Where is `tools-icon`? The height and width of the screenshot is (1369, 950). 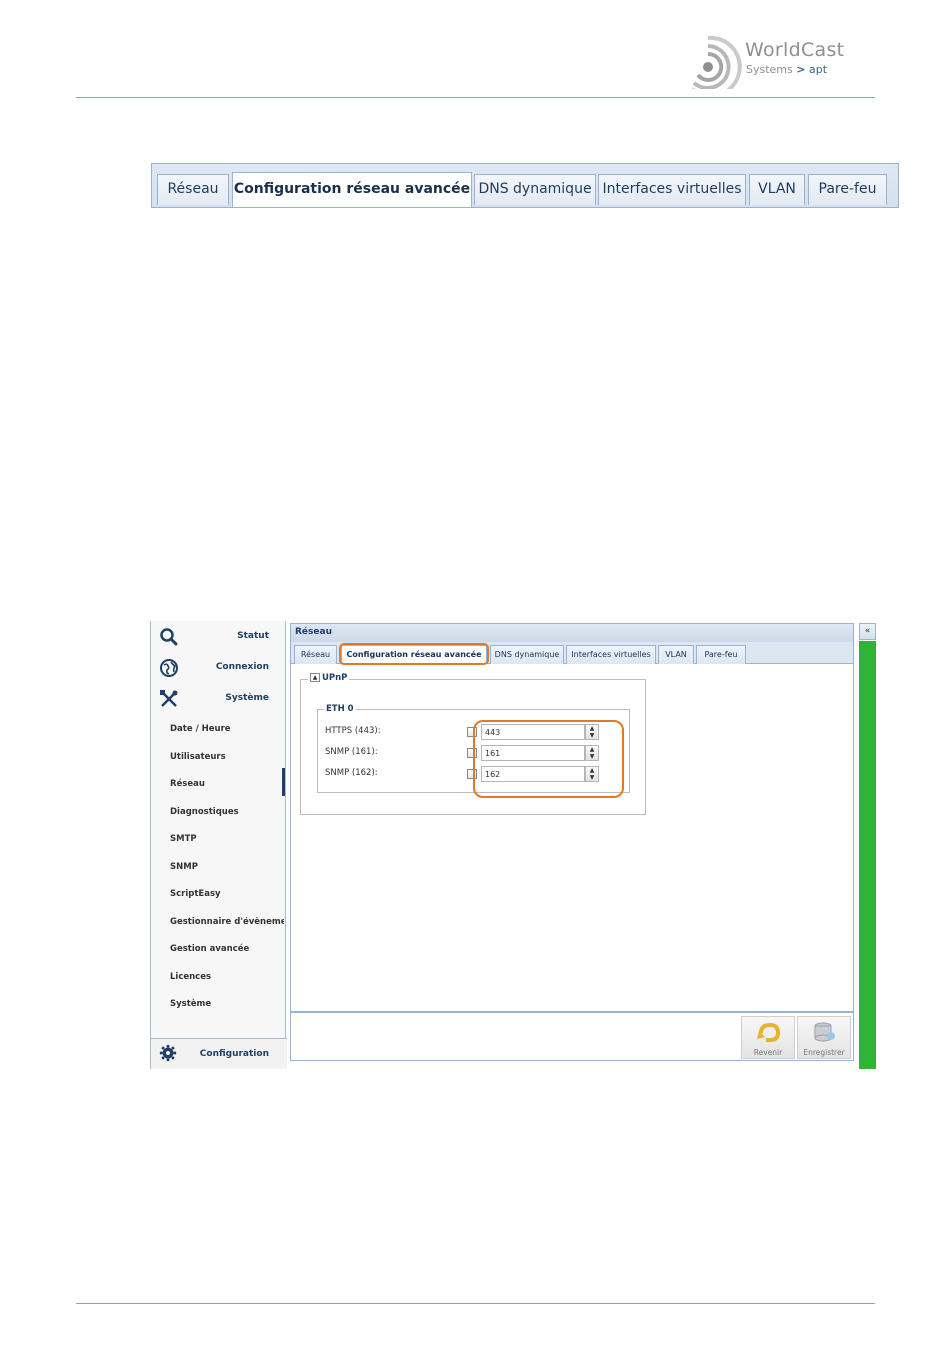
tools-icon is located at coordinates (169, 698).